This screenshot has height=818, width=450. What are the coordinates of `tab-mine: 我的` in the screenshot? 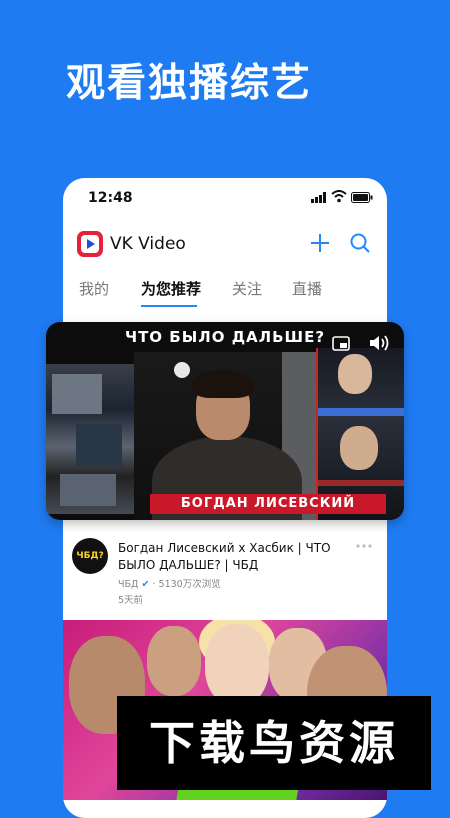 It's located at (94, 288).